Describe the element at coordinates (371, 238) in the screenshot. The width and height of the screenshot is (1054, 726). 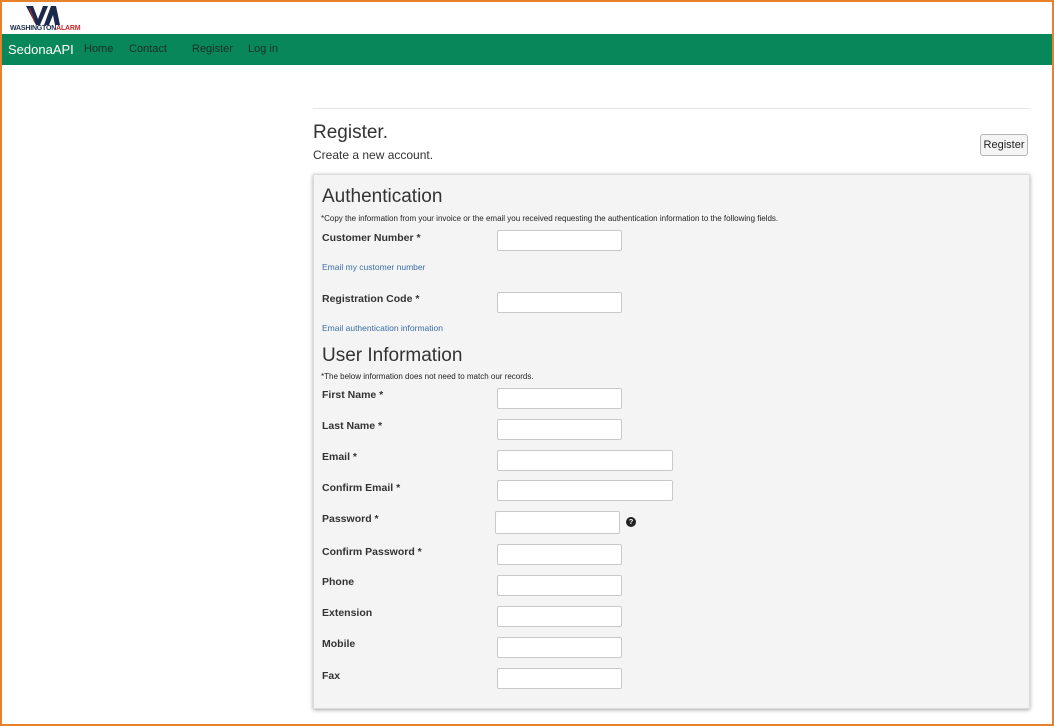
I see `customer-number-label: Customer Number *` at that location.